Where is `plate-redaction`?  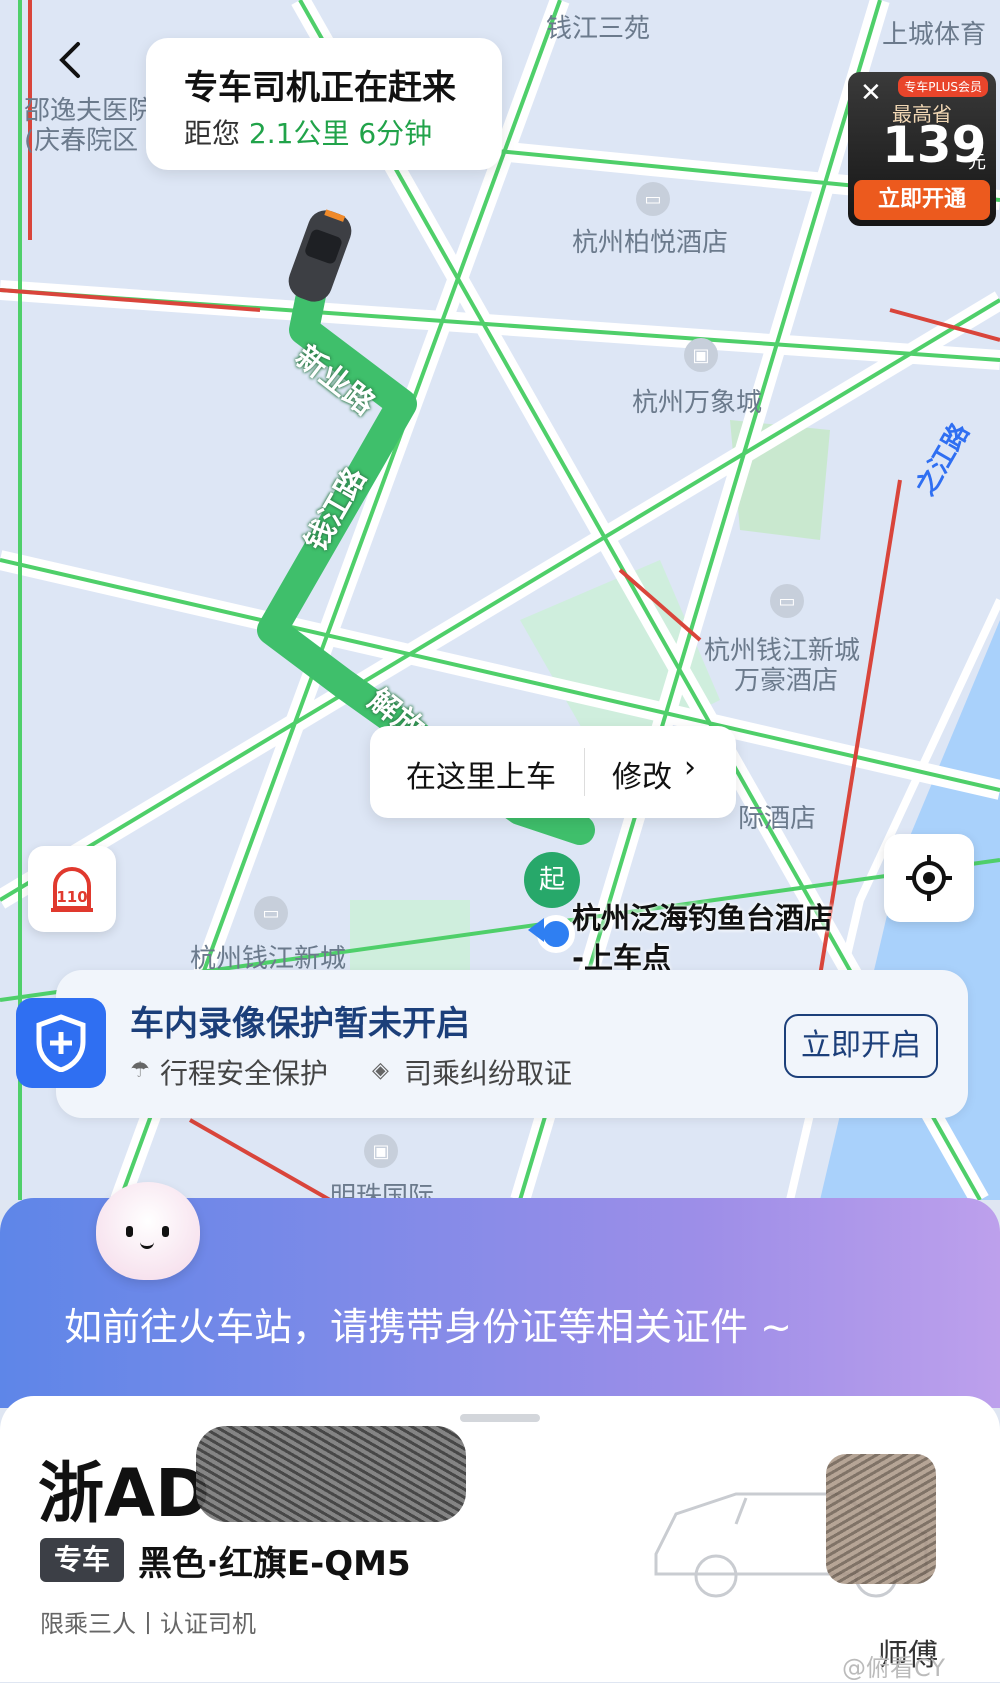 plate-redaction is located at coordinates (331, 1474).